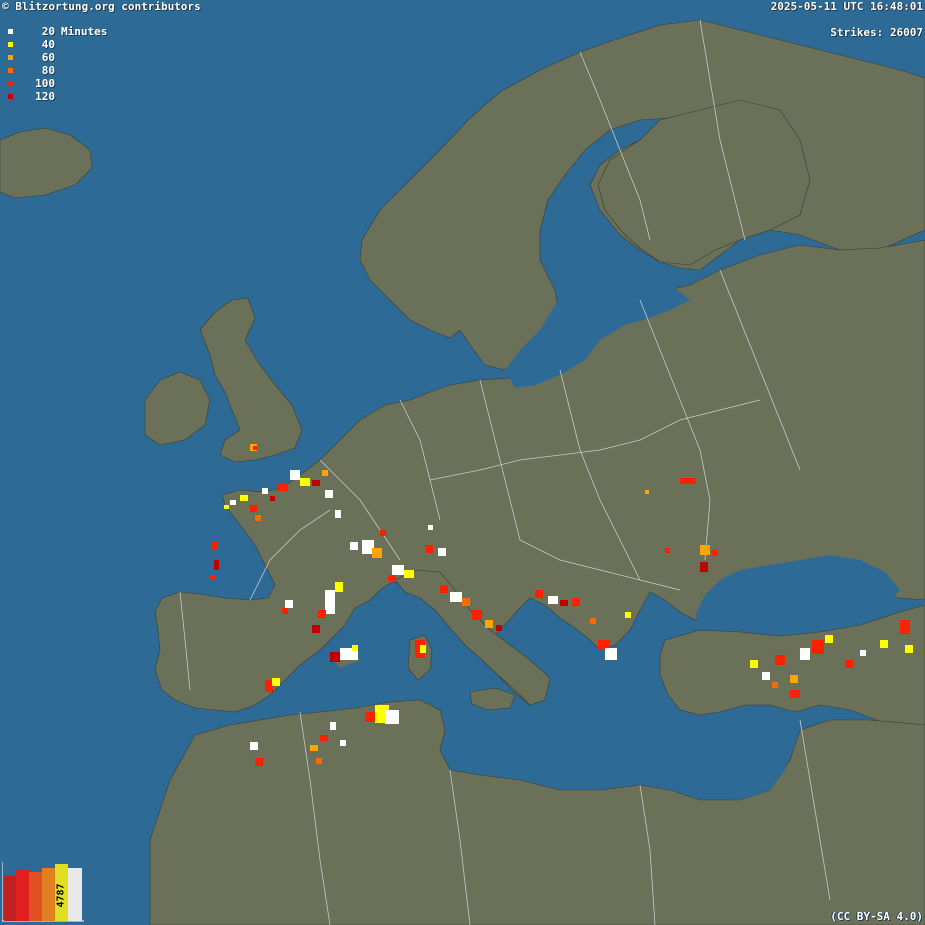 This screenshot has width=925, height=925. What do you see at coordinates (48, 44) in the screenshot?
I see `legend-label: 40` at bounding box center [48, 44].